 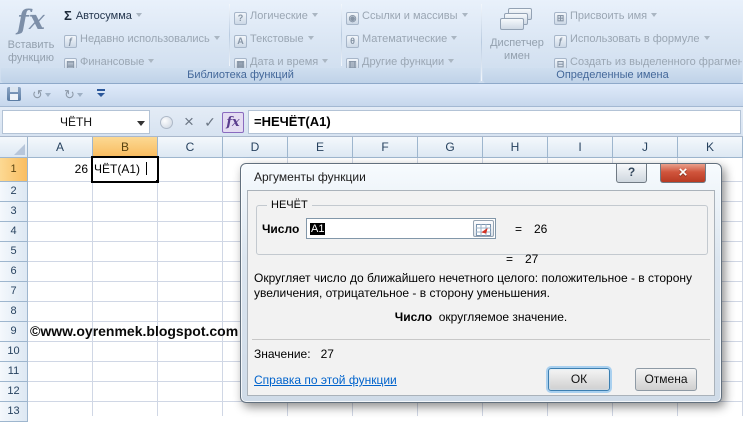 I want to click on formula-result: 27, so click(x=532, y=259).